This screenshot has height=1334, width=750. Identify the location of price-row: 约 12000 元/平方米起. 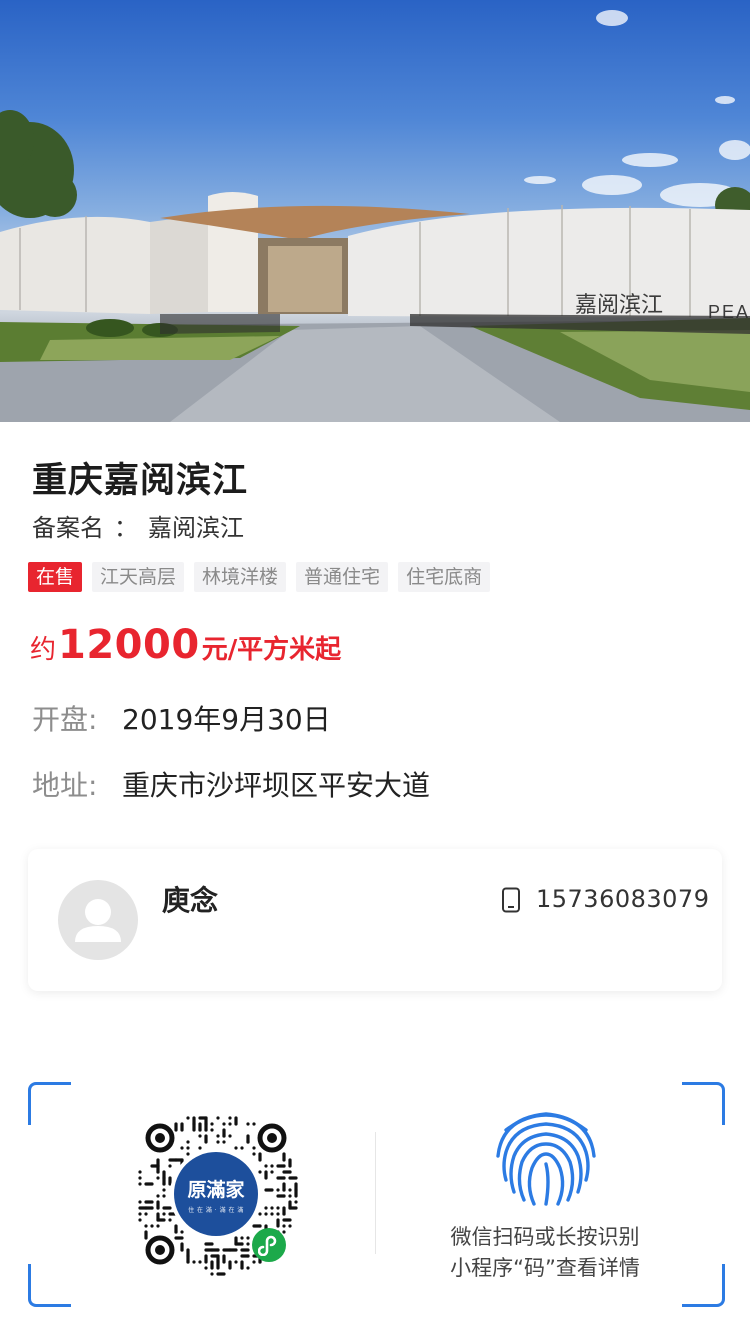
(185, 645).